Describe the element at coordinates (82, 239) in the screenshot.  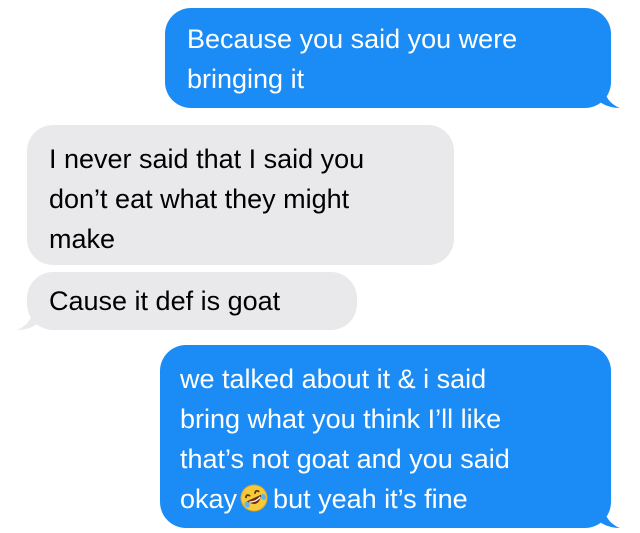
I see `message-text-line: make` at that location.